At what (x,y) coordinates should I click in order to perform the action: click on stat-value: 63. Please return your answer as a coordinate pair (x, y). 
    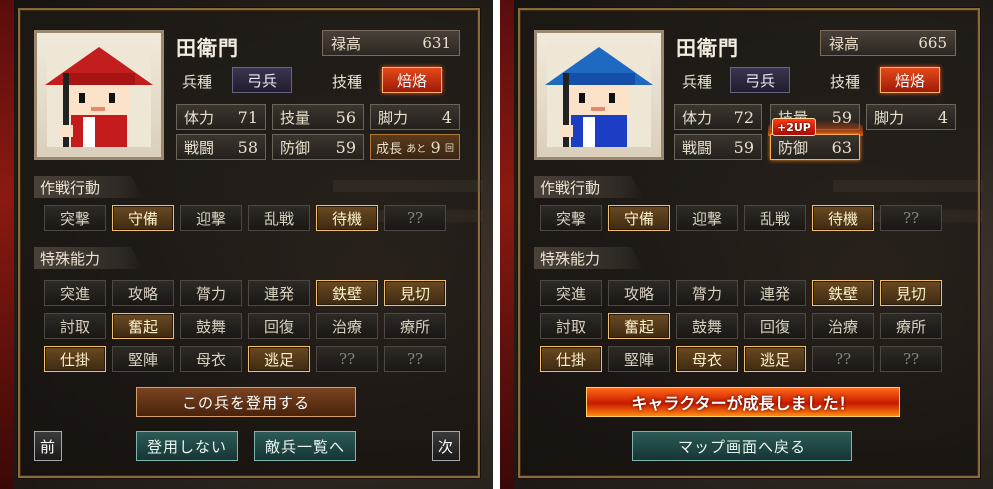
    Looking at the image, I should click on (841, 147).